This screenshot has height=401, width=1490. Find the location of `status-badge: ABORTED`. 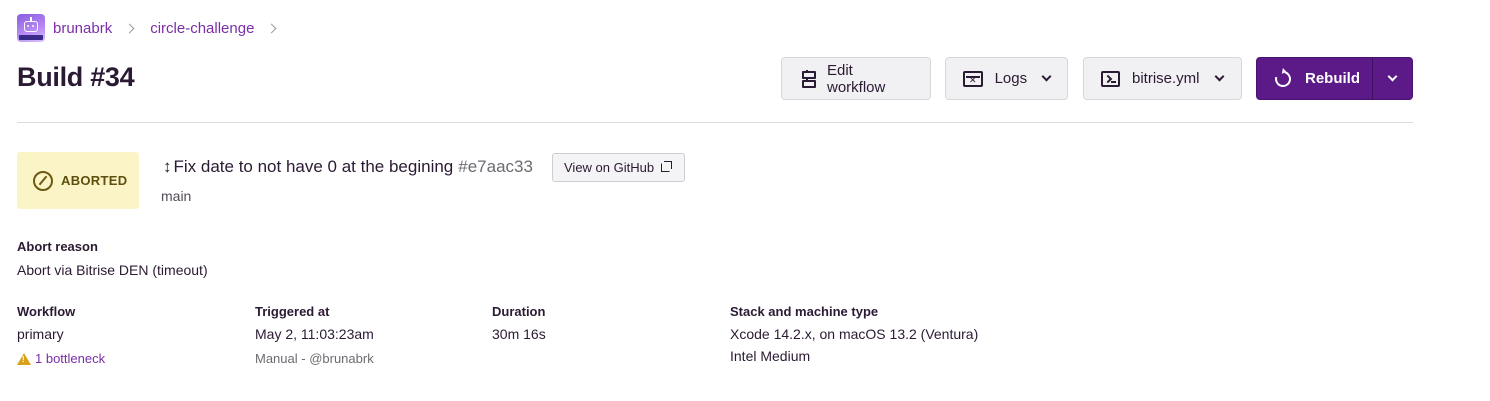

status-badge: ABORTED is located at coordinates (78, 180).